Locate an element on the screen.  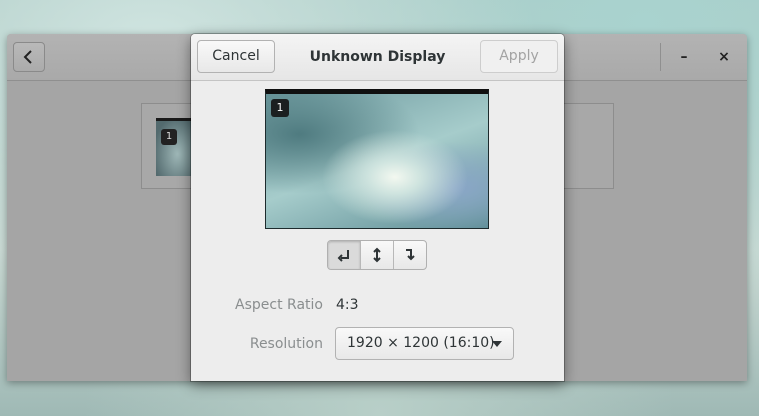
monitor-thumbnail: 1 is located at coordinates (174, 147).